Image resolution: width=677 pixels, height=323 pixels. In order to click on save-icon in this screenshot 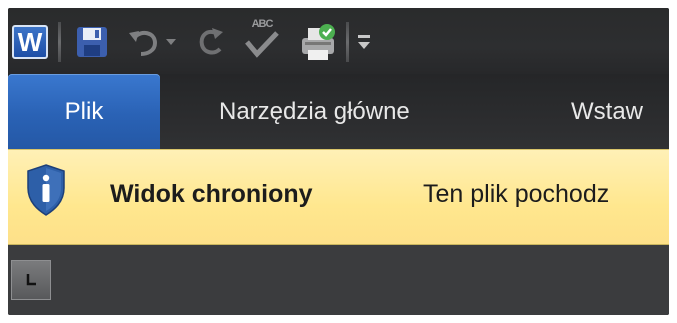, I will do `click(92, 42)`.